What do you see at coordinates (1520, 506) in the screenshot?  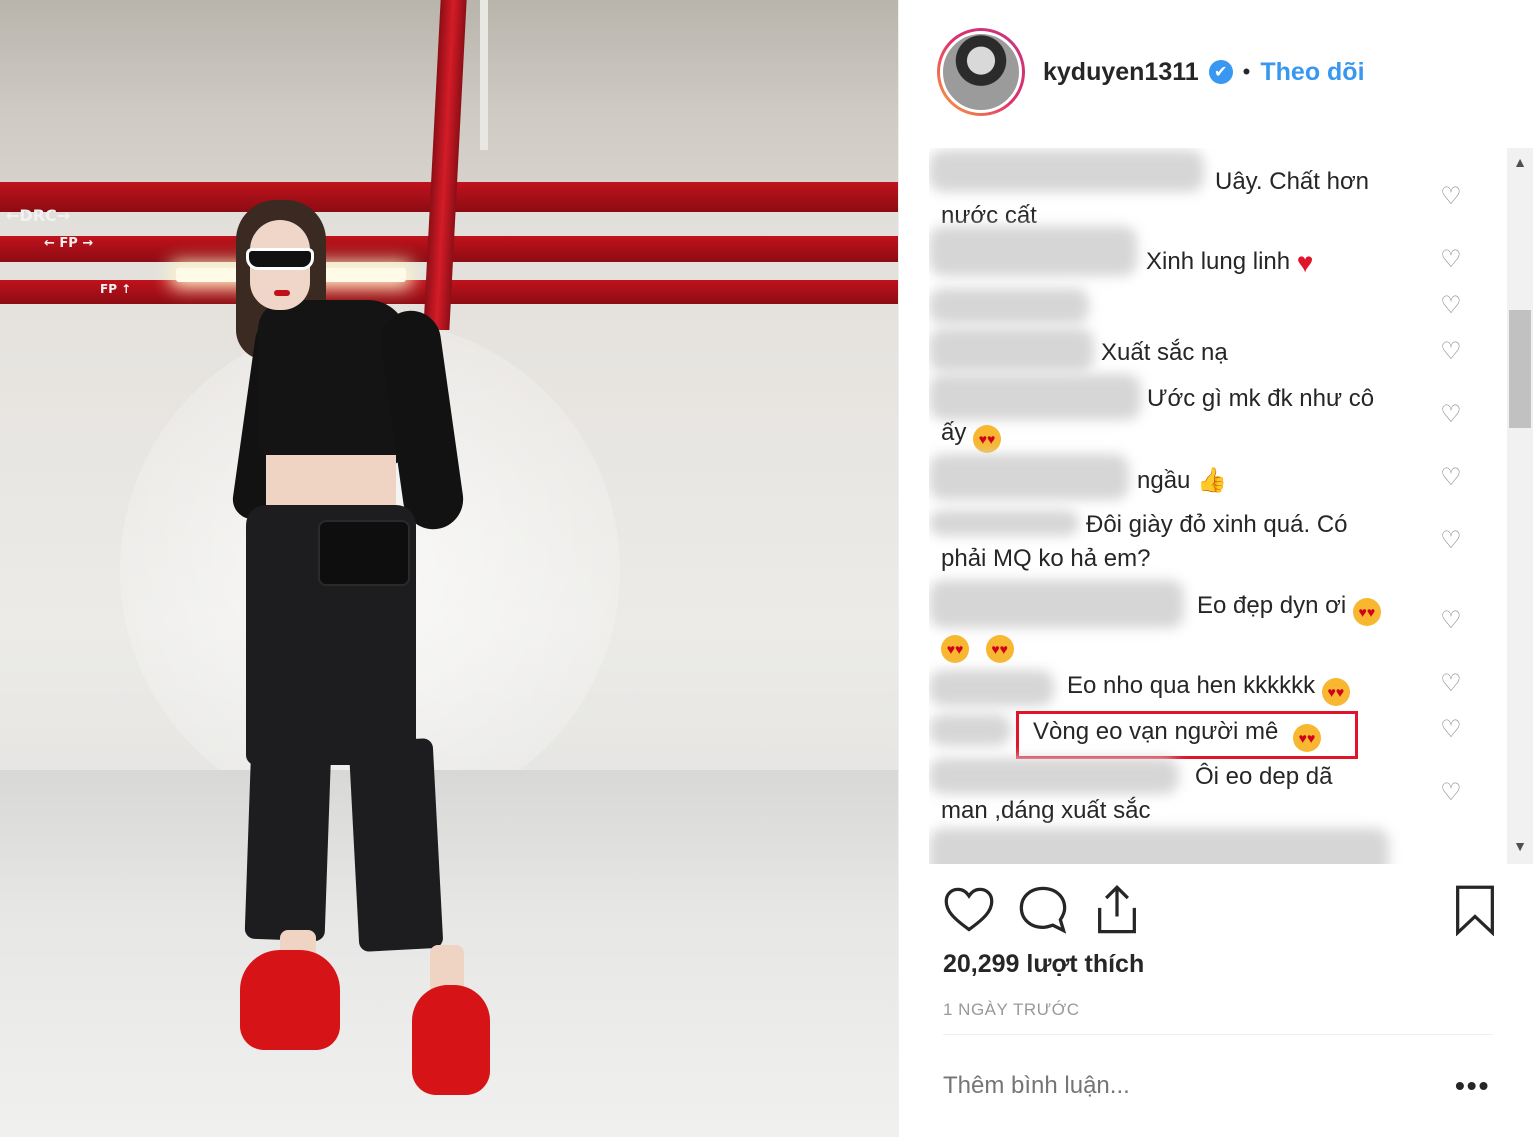 I see `comments-scrollbar: ▲ ▼` at bounding box center [1520, 506].